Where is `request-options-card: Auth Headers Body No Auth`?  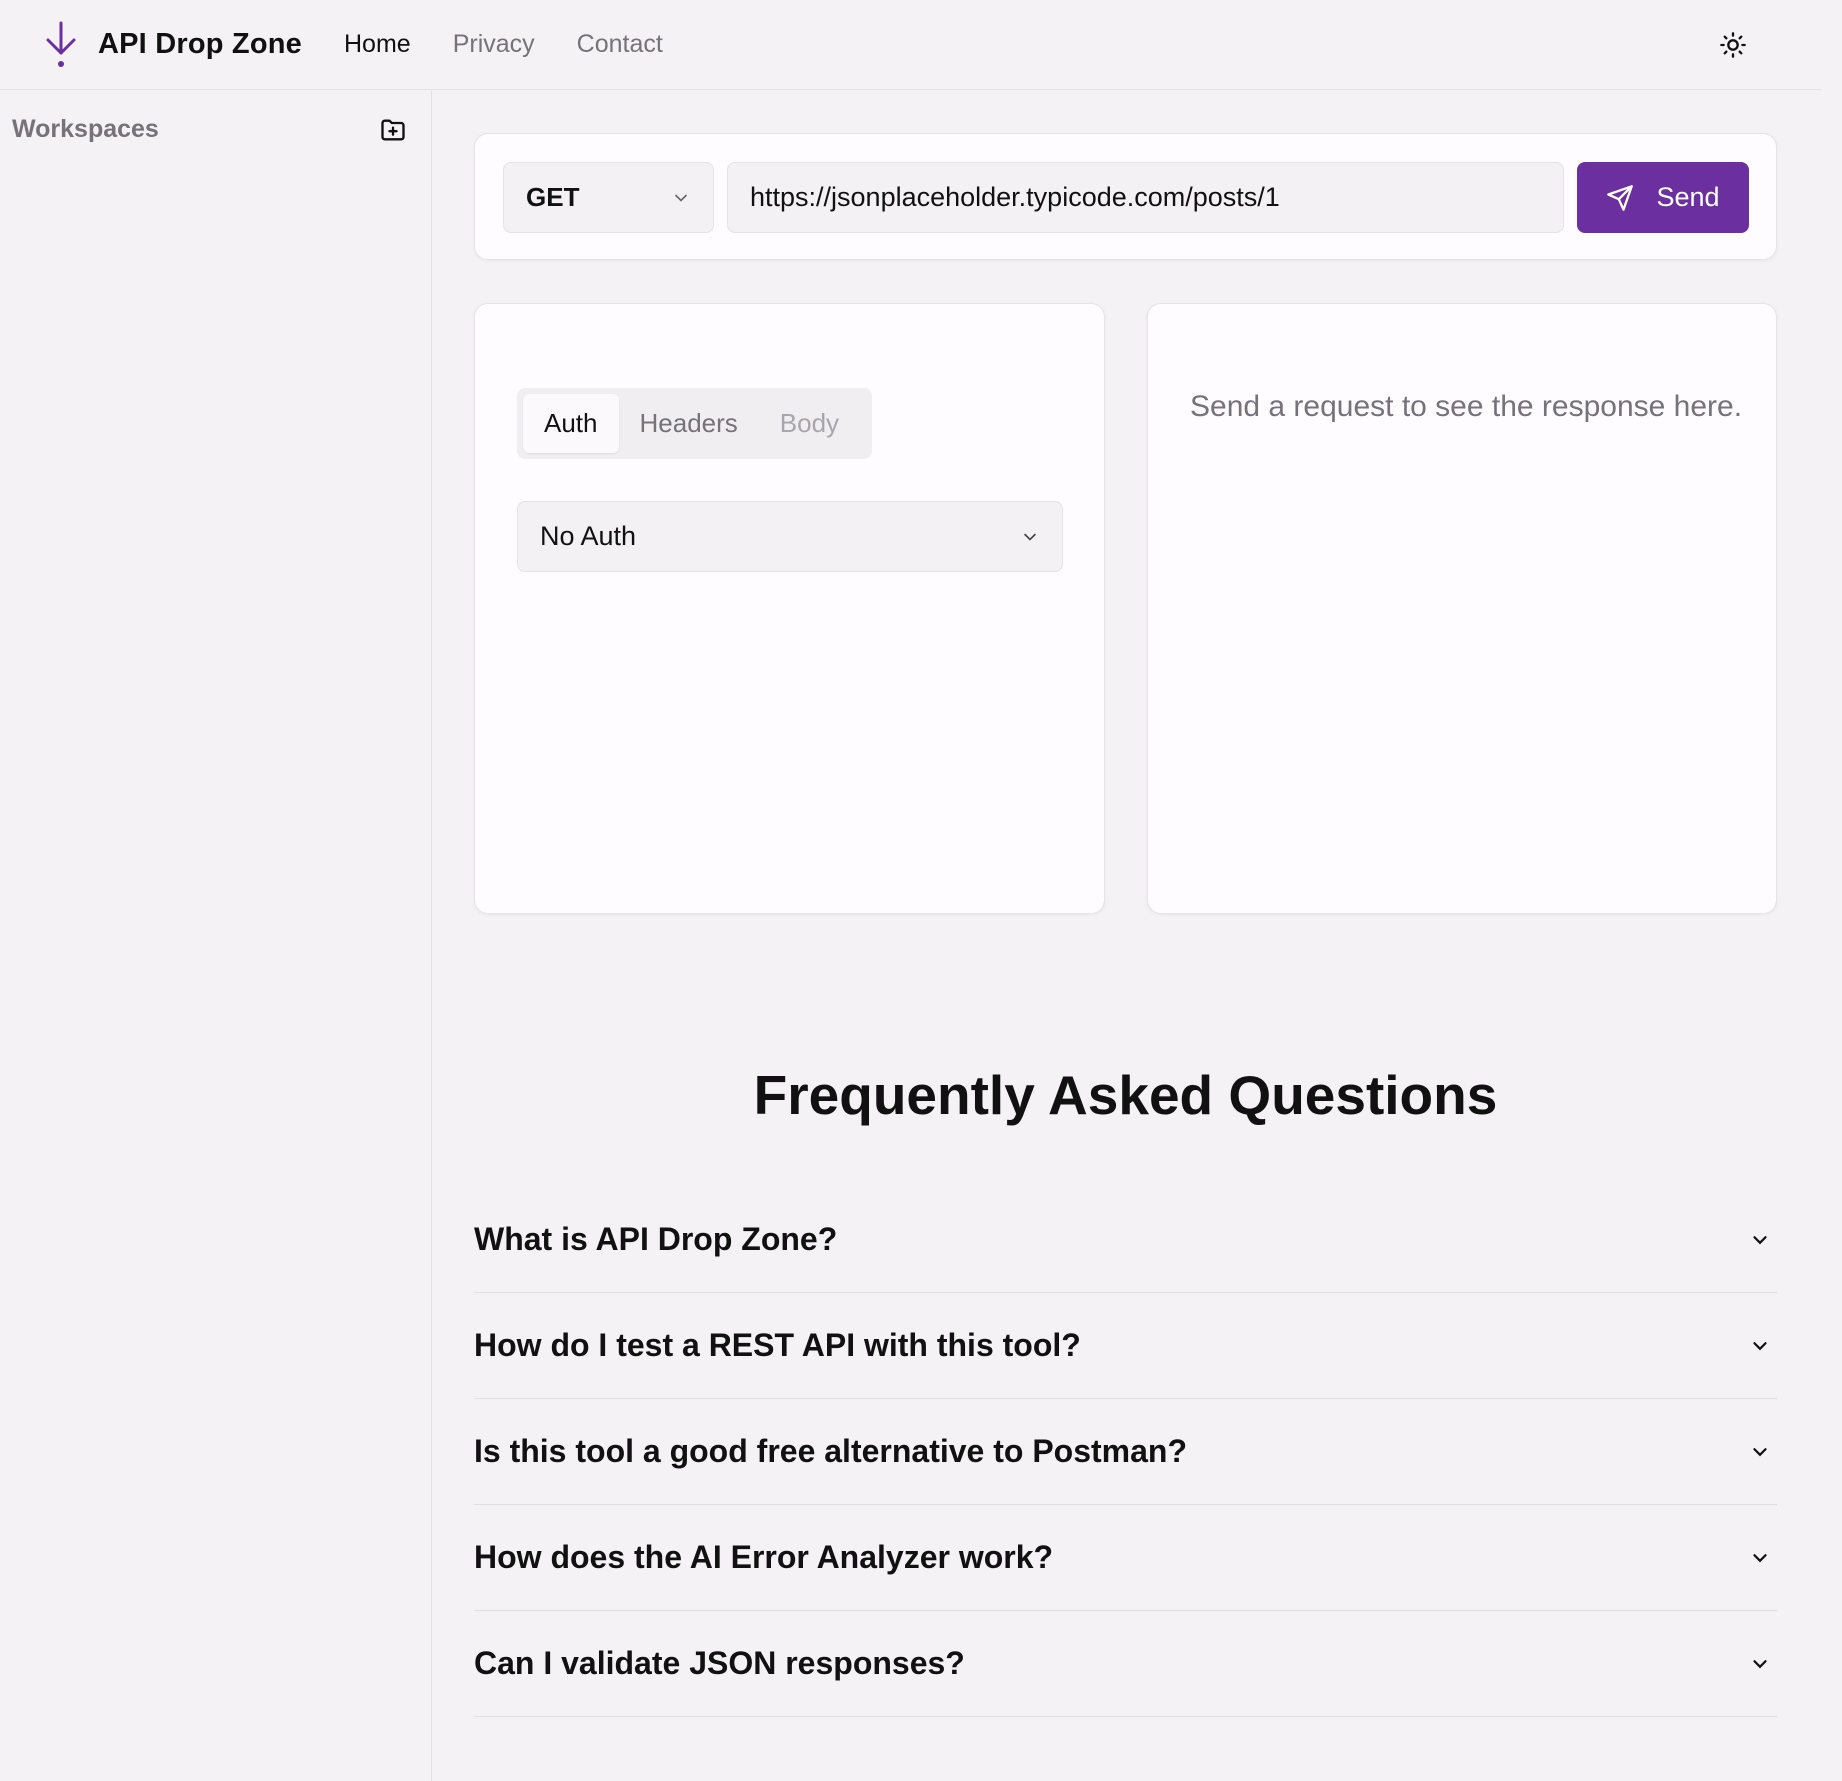 request-options-card: Auth Headers Body No Auth is located at coordinates (789, 608).